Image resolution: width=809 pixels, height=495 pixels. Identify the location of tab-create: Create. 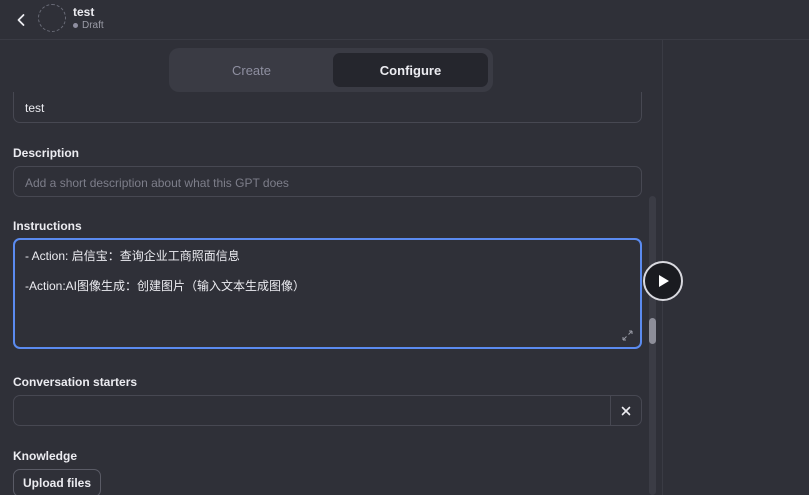
(251, 70).